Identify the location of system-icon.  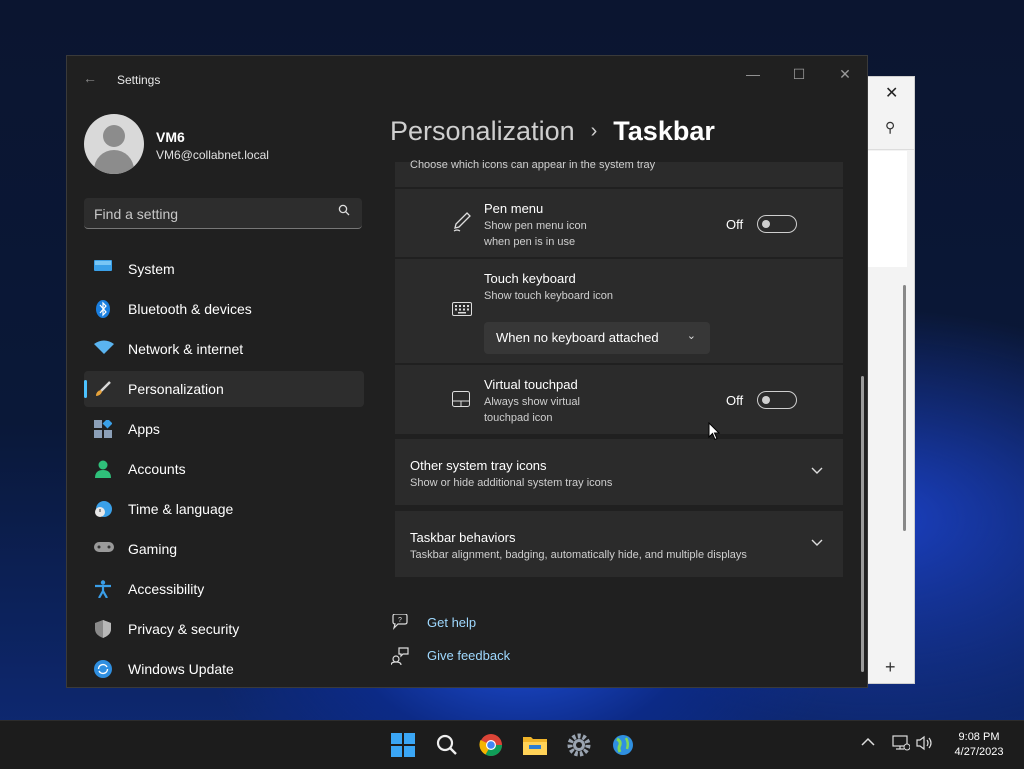
(103, 269).